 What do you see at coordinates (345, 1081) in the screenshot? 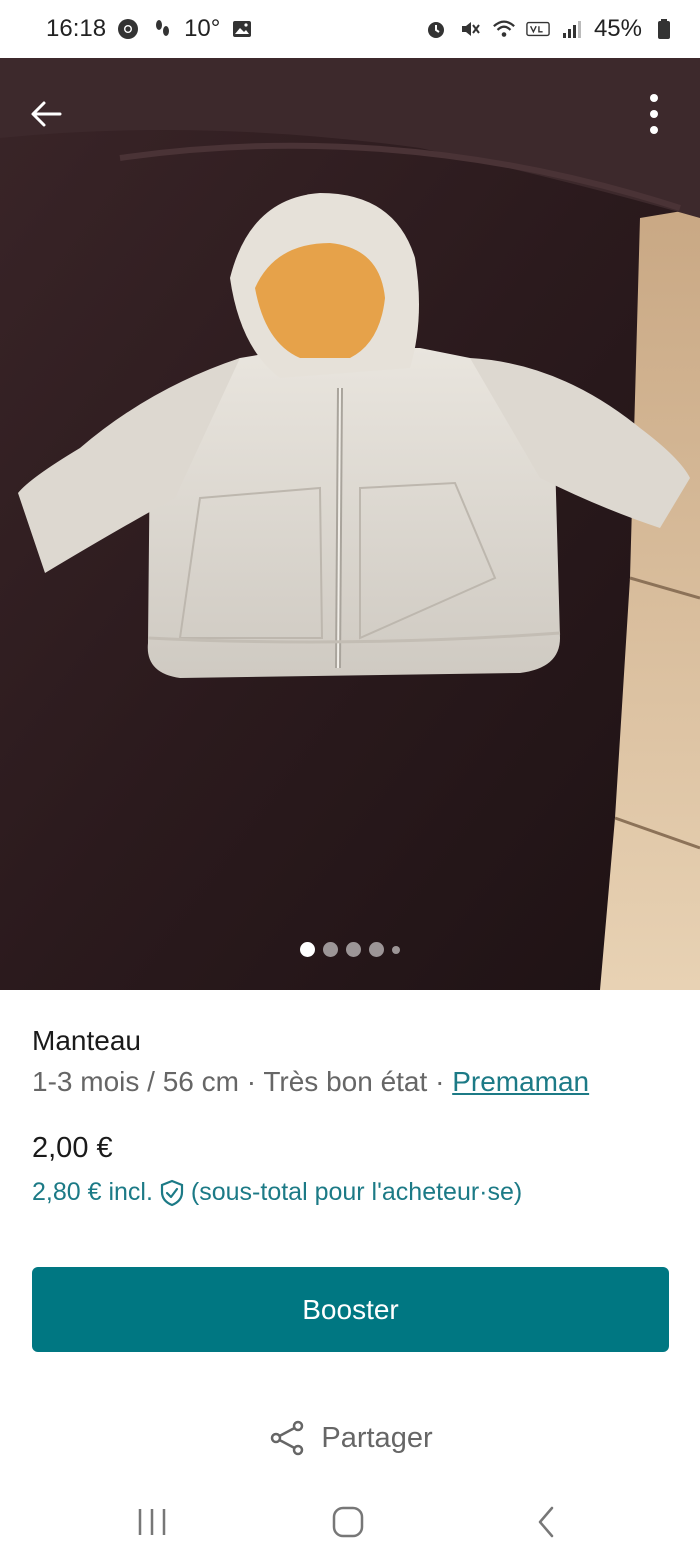
I see `item-condition: Très bon état` at bounding box center [345, 1081].